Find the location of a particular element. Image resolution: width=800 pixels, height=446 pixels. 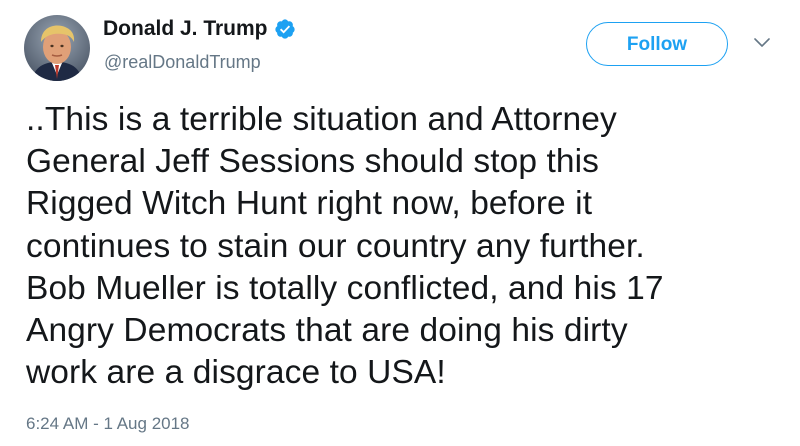

verified-badge-icon is located at coordinates (284, 29).